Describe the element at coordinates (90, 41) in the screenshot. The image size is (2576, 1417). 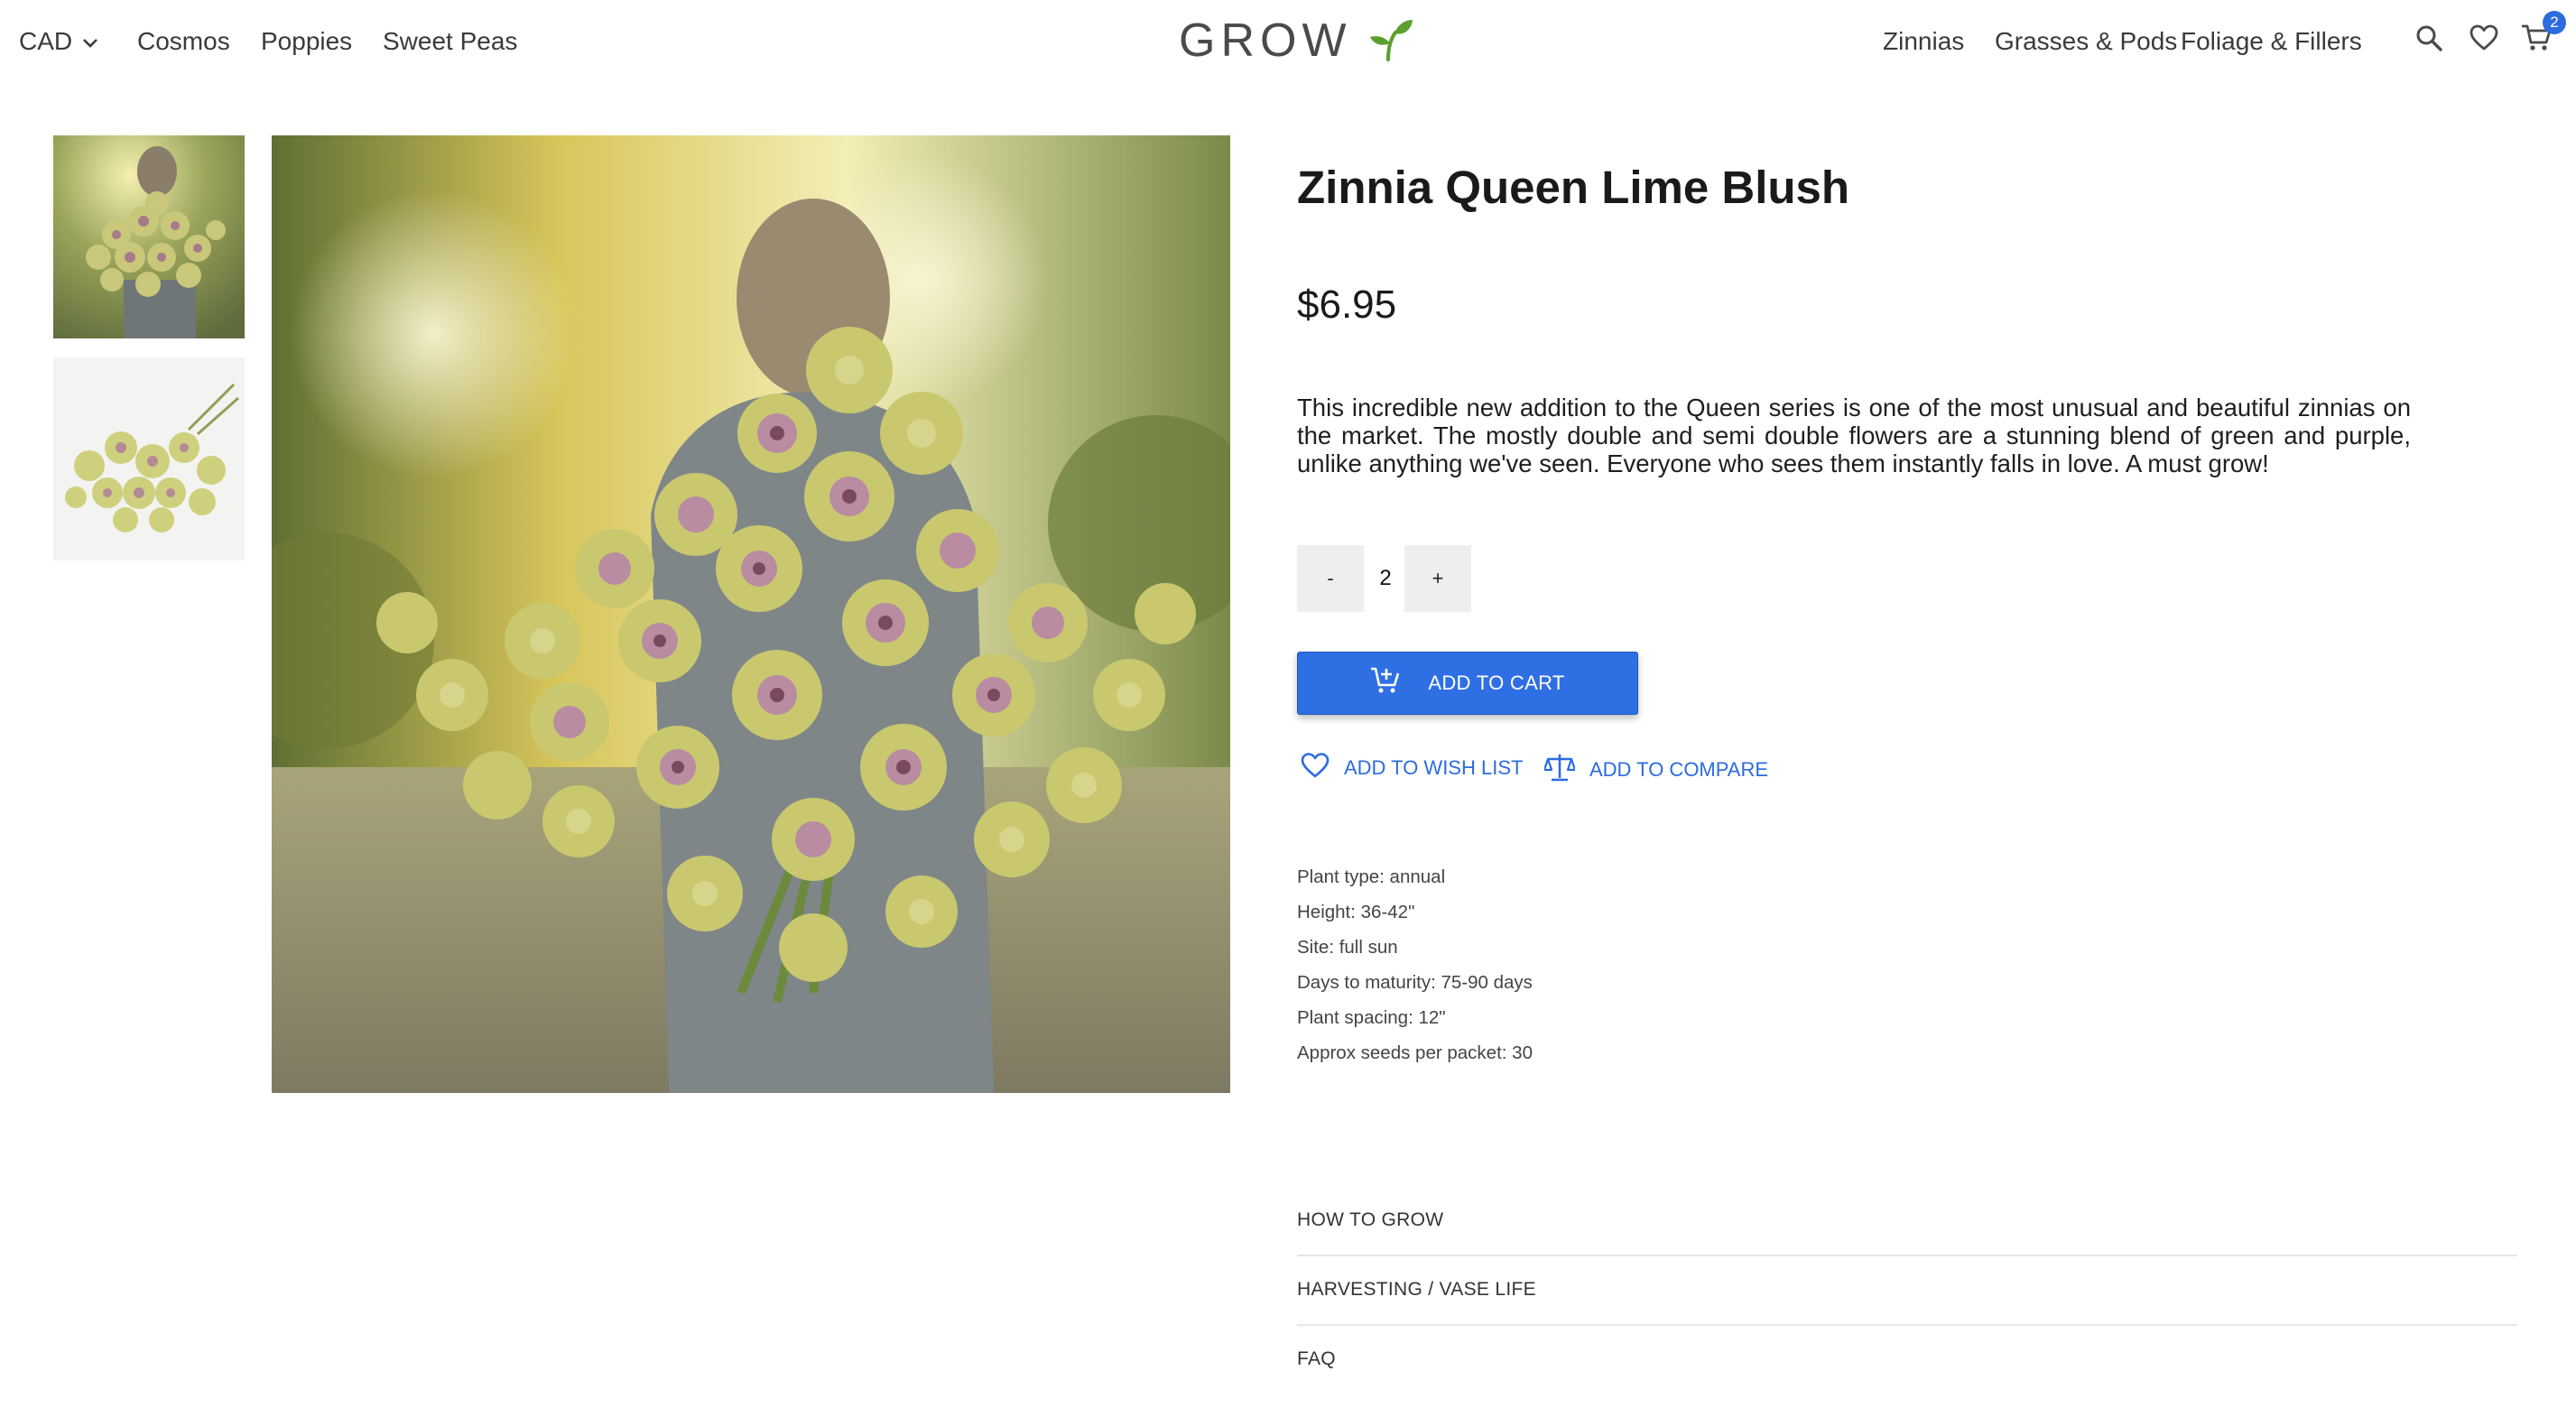
I see `chevron-down-icon` at that location.